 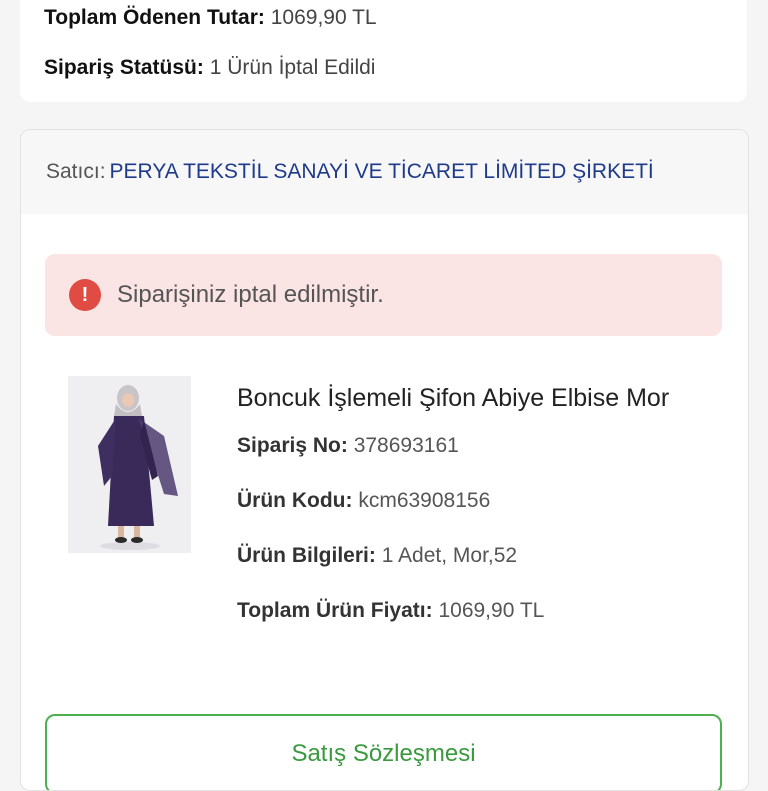 I want to click on product-info-label: Ürün Bilgileri:, so click(x=306, y=555).